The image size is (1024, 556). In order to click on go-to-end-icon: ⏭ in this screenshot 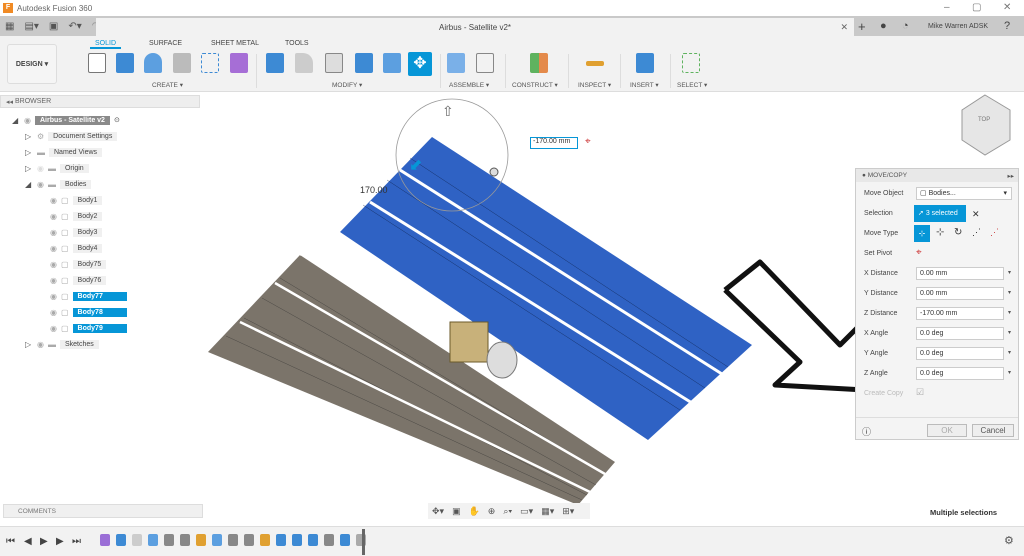, I will do `click(76, 541)`.